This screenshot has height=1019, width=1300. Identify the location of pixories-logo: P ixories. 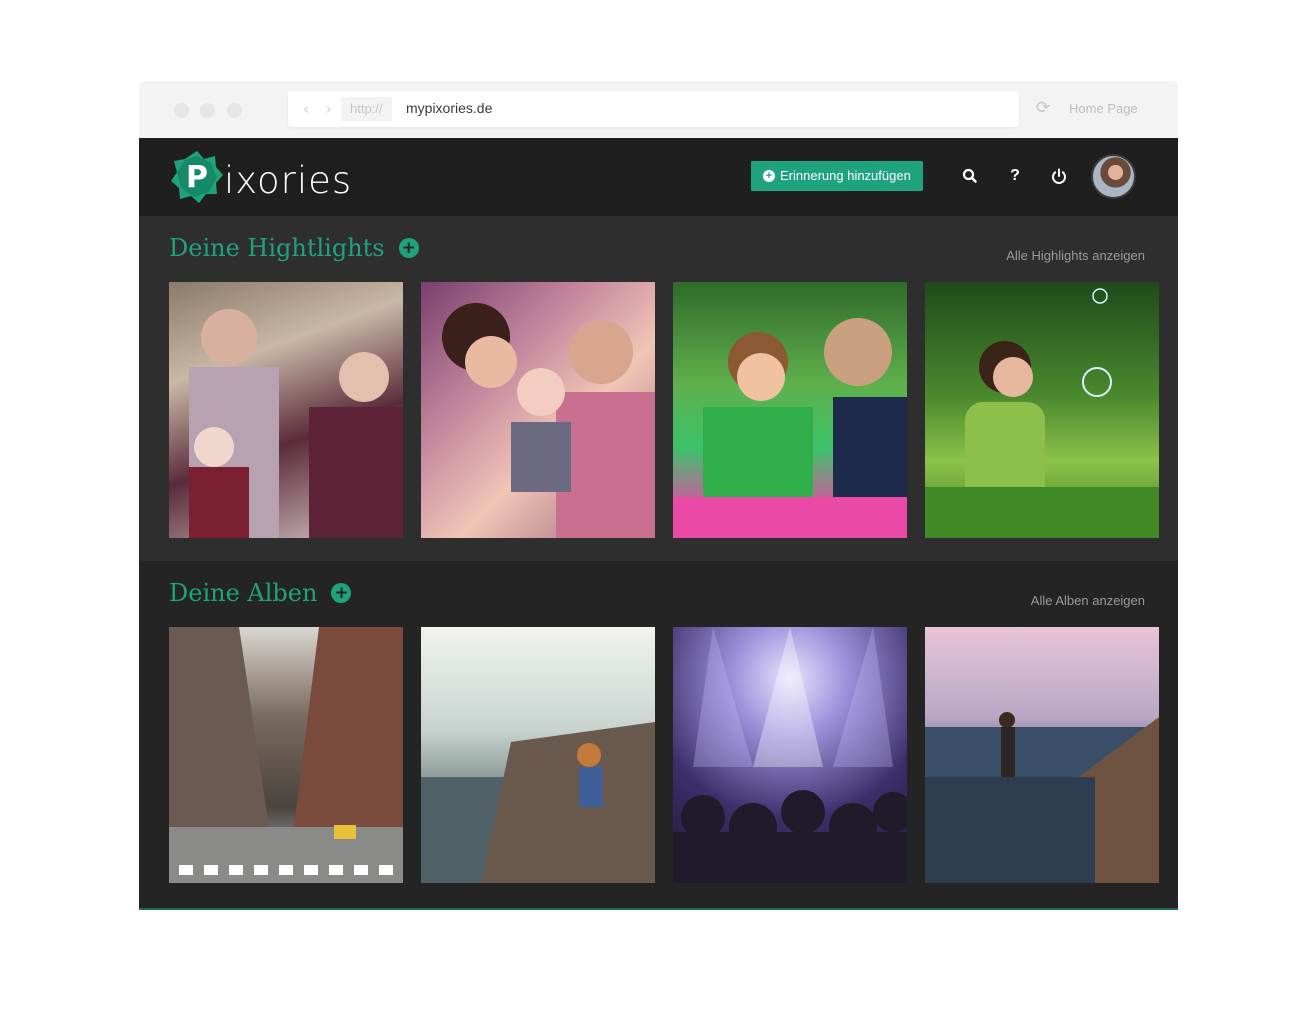
(270, 177).